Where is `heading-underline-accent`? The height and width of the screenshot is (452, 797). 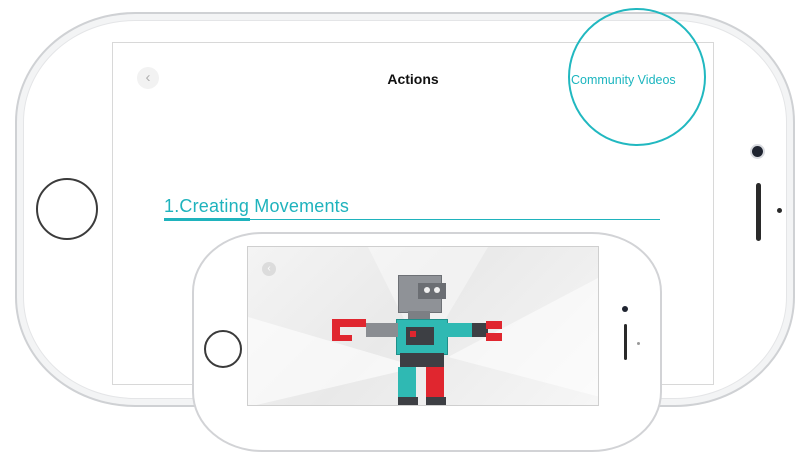
heading-underline-accent is located at coordinates (207, 219).